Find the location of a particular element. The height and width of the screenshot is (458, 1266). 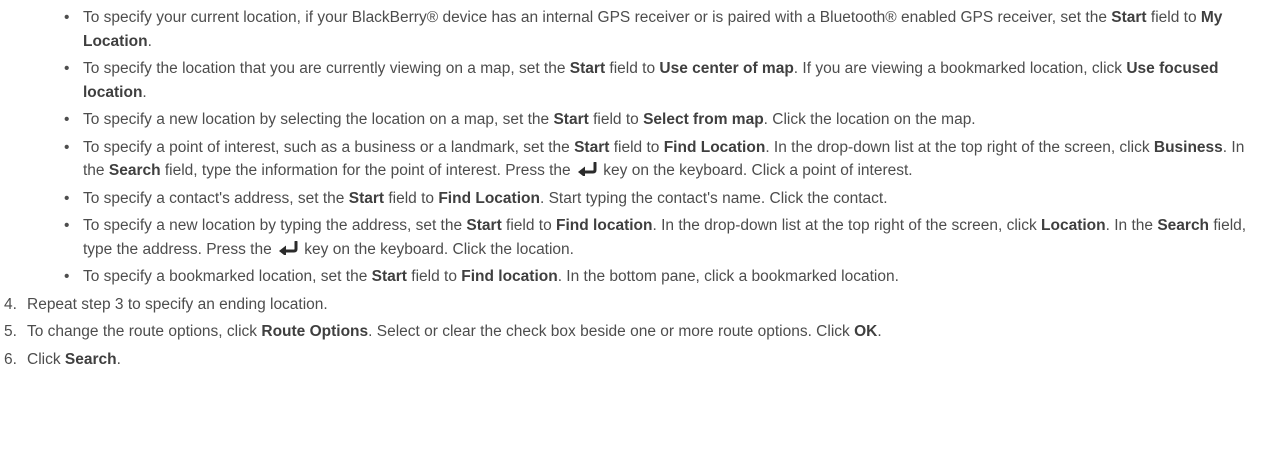

step-number: 6. is located at coordinates (10, 359).